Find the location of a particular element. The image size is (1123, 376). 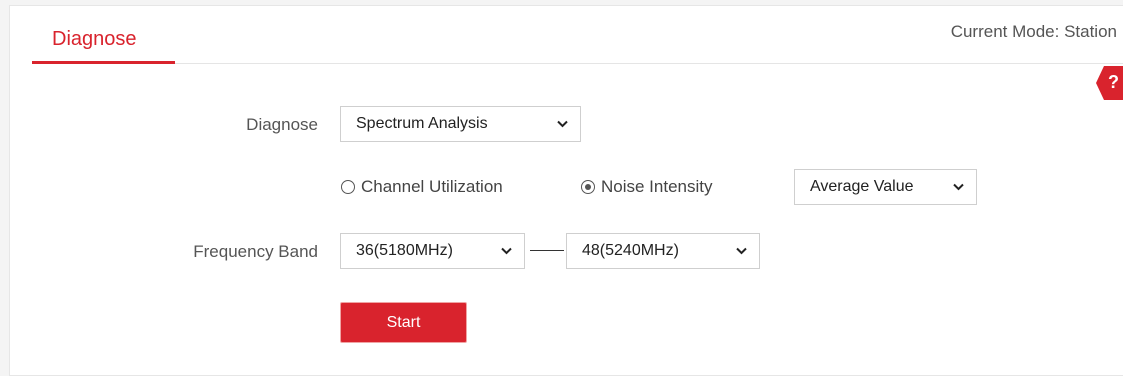

diagnose-label: Diagnose is located at coordinates (282, 124).